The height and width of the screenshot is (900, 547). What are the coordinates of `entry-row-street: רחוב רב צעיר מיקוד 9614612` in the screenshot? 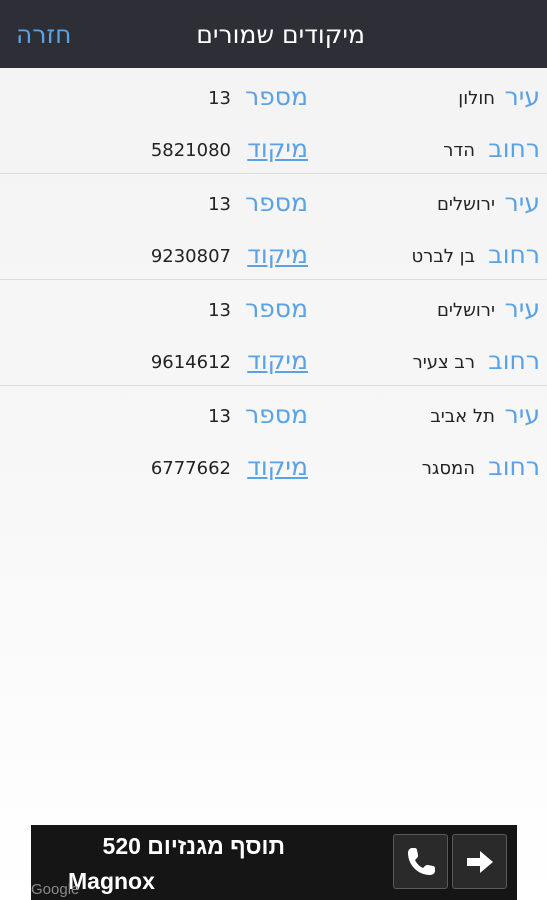 It's located at (273, 362).